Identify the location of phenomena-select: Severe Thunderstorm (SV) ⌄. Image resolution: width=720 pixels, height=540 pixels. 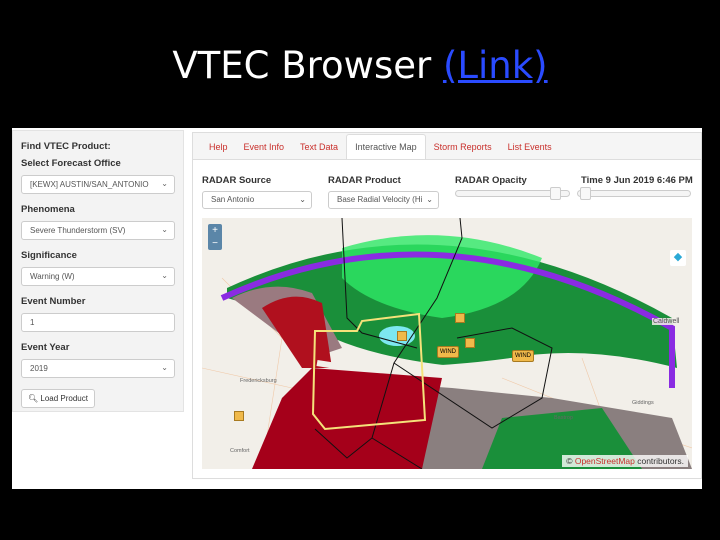
(98, 230).